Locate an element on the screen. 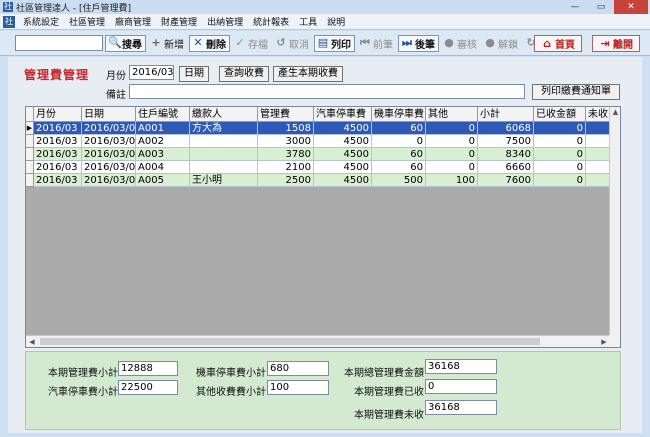  cell-mgmt-fee: 2100 is located at coordinates (286, 167).